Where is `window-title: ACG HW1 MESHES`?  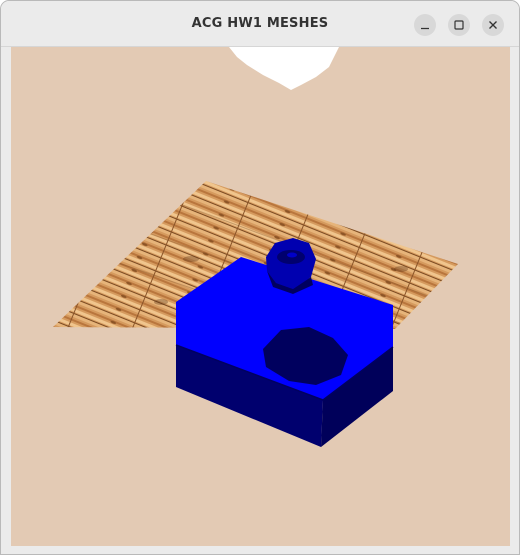
window-title: ACG HW1 MESHES is located at coordinates (260, 23).